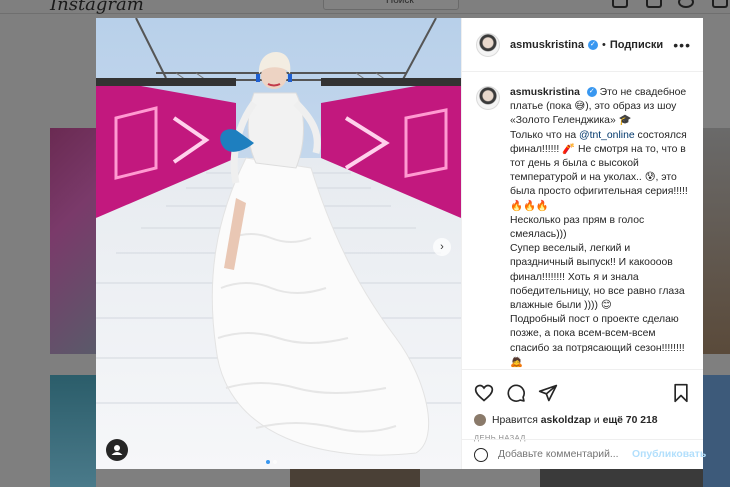  Describe the element at coordinates (566, 420) in the screenshot. I see `liker-username: askoldzap` at that location.